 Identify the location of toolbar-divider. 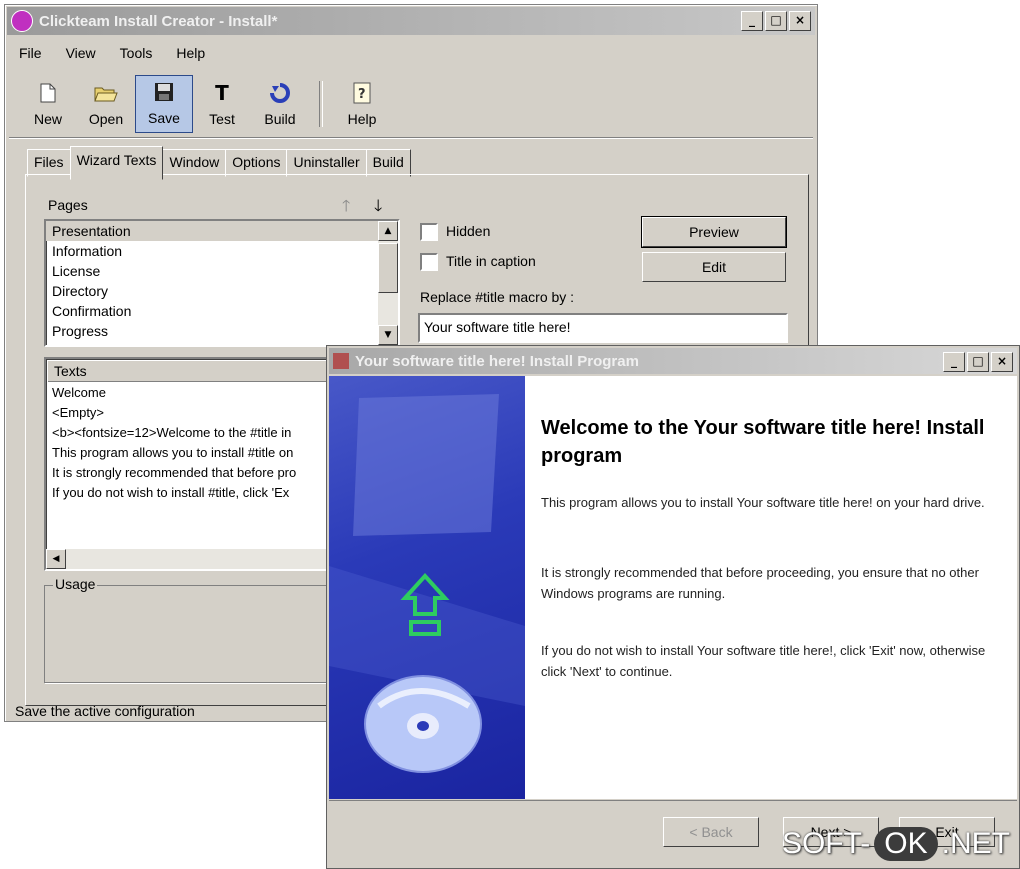
(411, 138).